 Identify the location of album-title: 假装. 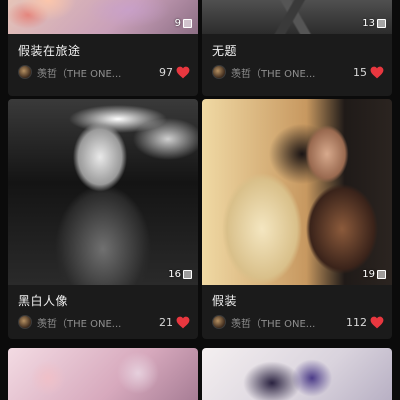
(224, 300).